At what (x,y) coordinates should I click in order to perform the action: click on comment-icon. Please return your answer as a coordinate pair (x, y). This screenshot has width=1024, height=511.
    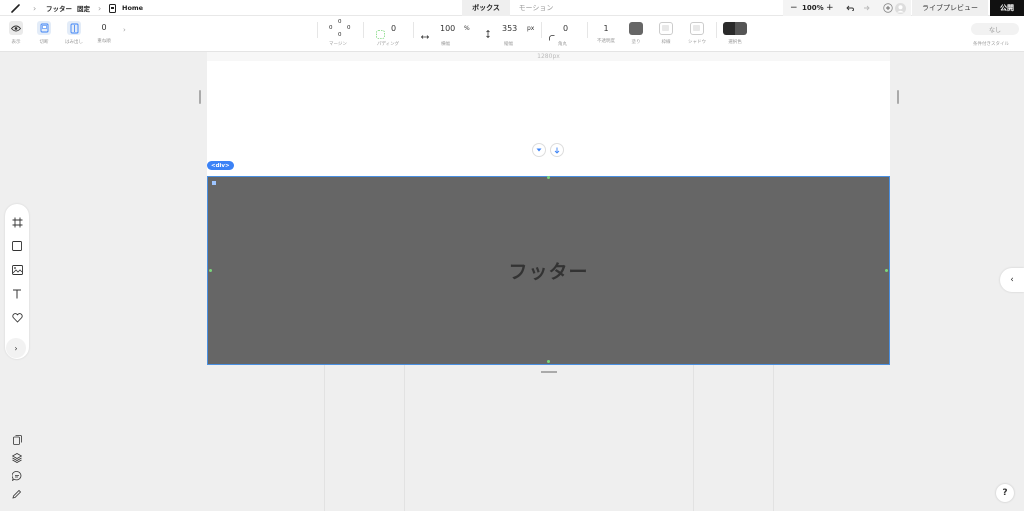
    Looking at the image, I should click on (17, 476).